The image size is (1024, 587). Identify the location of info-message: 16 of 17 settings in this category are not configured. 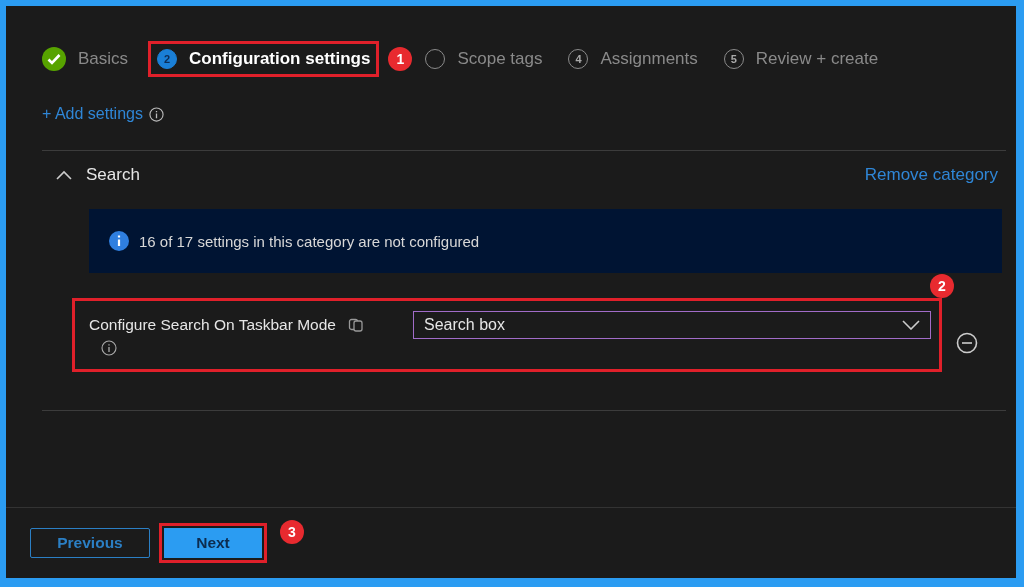
(309, 241).